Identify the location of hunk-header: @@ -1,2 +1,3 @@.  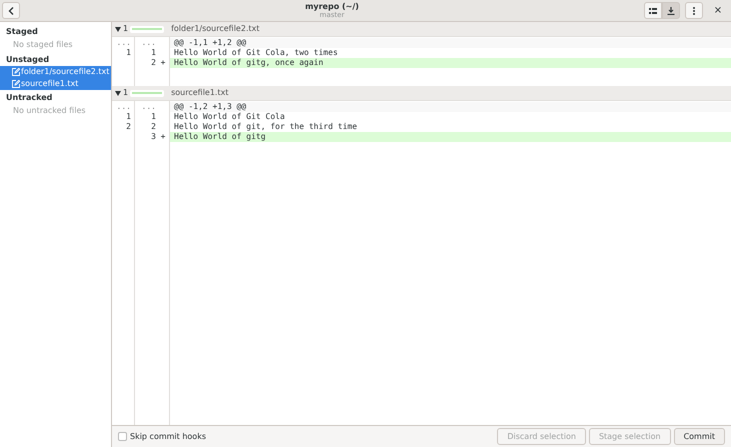
(450, 107).